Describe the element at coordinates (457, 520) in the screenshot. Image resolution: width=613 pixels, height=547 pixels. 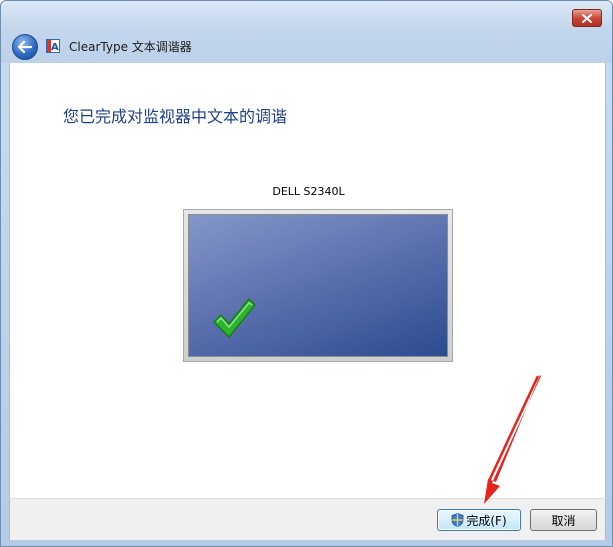
I see `uac-shield-icon` at that location.